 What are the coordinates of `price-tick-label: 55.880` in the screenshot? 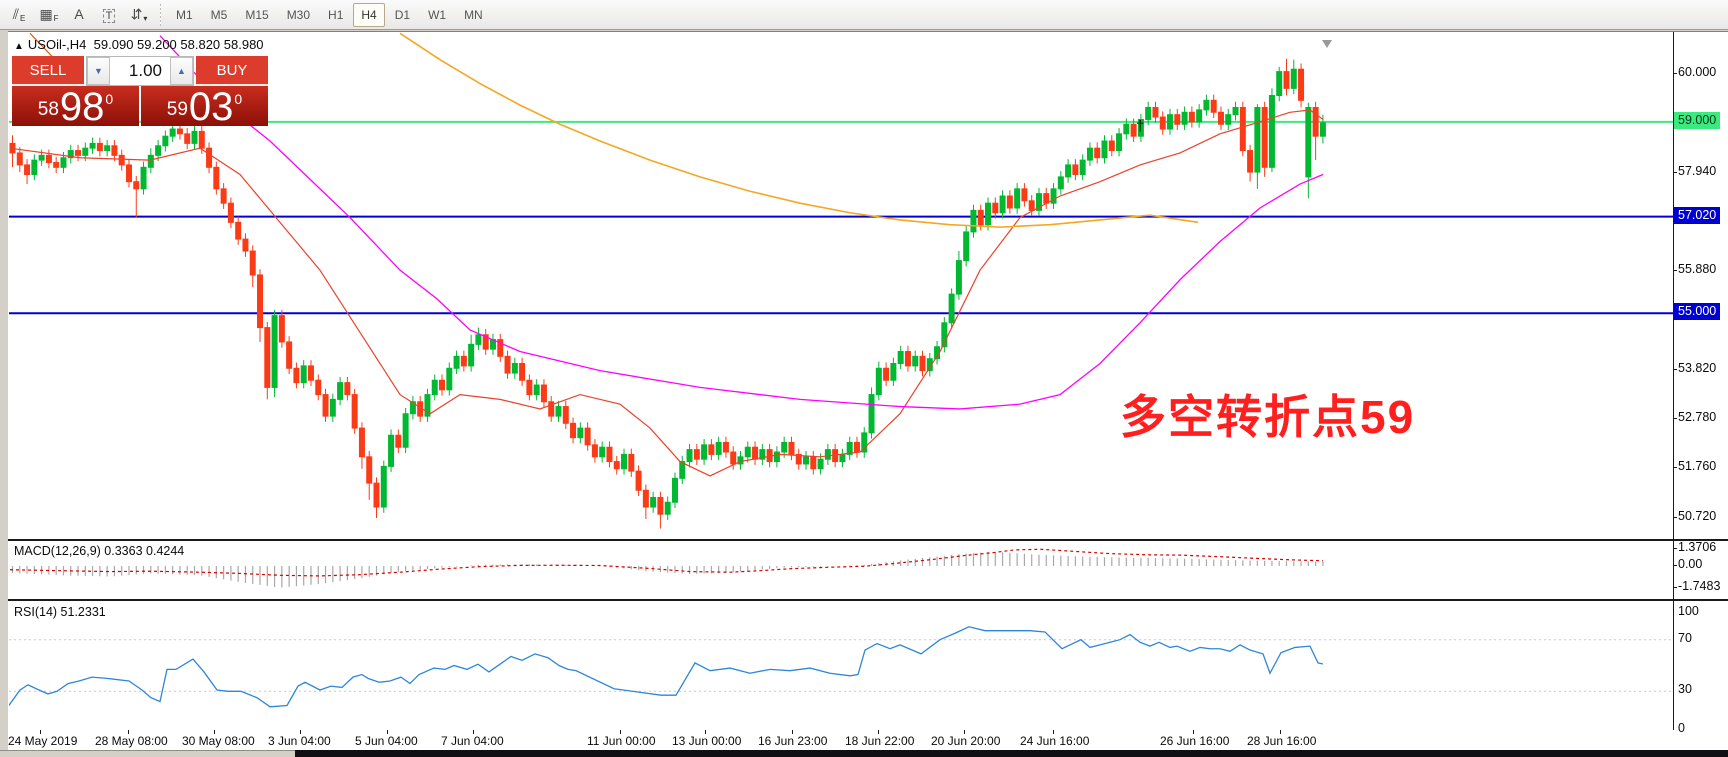 It's located at (1697, 269).